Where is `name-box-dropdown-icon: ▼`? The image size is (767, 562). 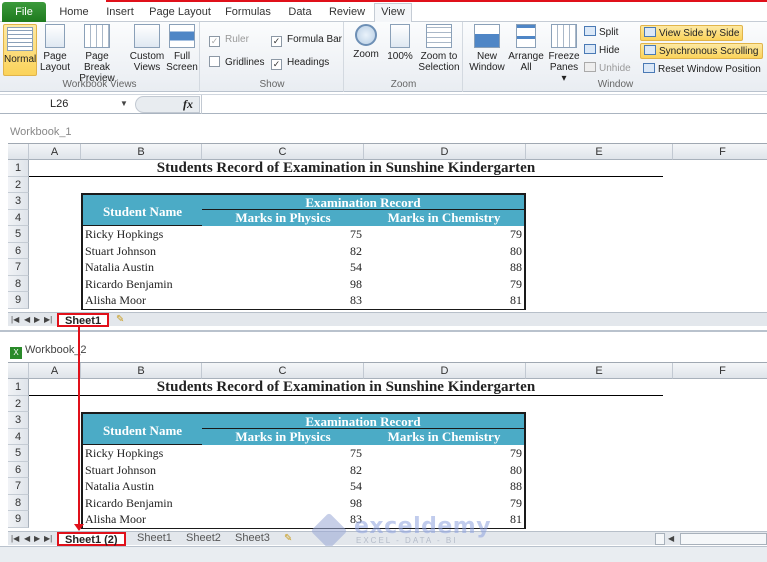
name-box-dropdown-icon: ▼ is located at coordinates (124, 103).